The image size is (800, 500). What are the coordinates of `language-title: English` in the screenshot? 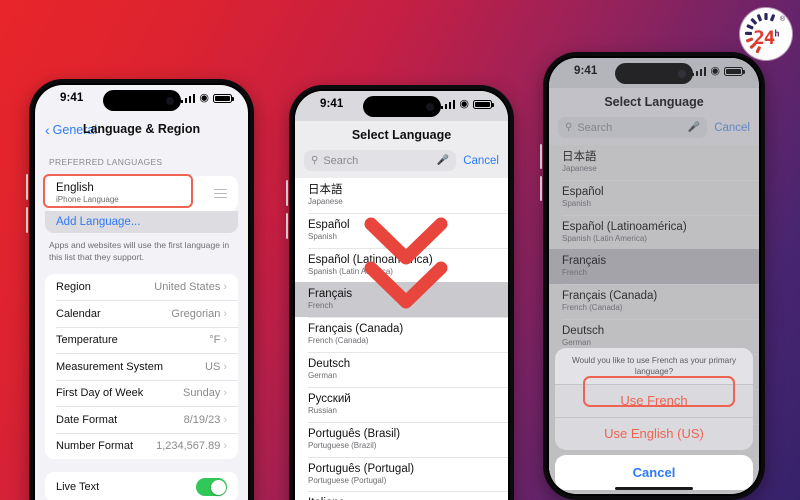 It's located at (75, 188).